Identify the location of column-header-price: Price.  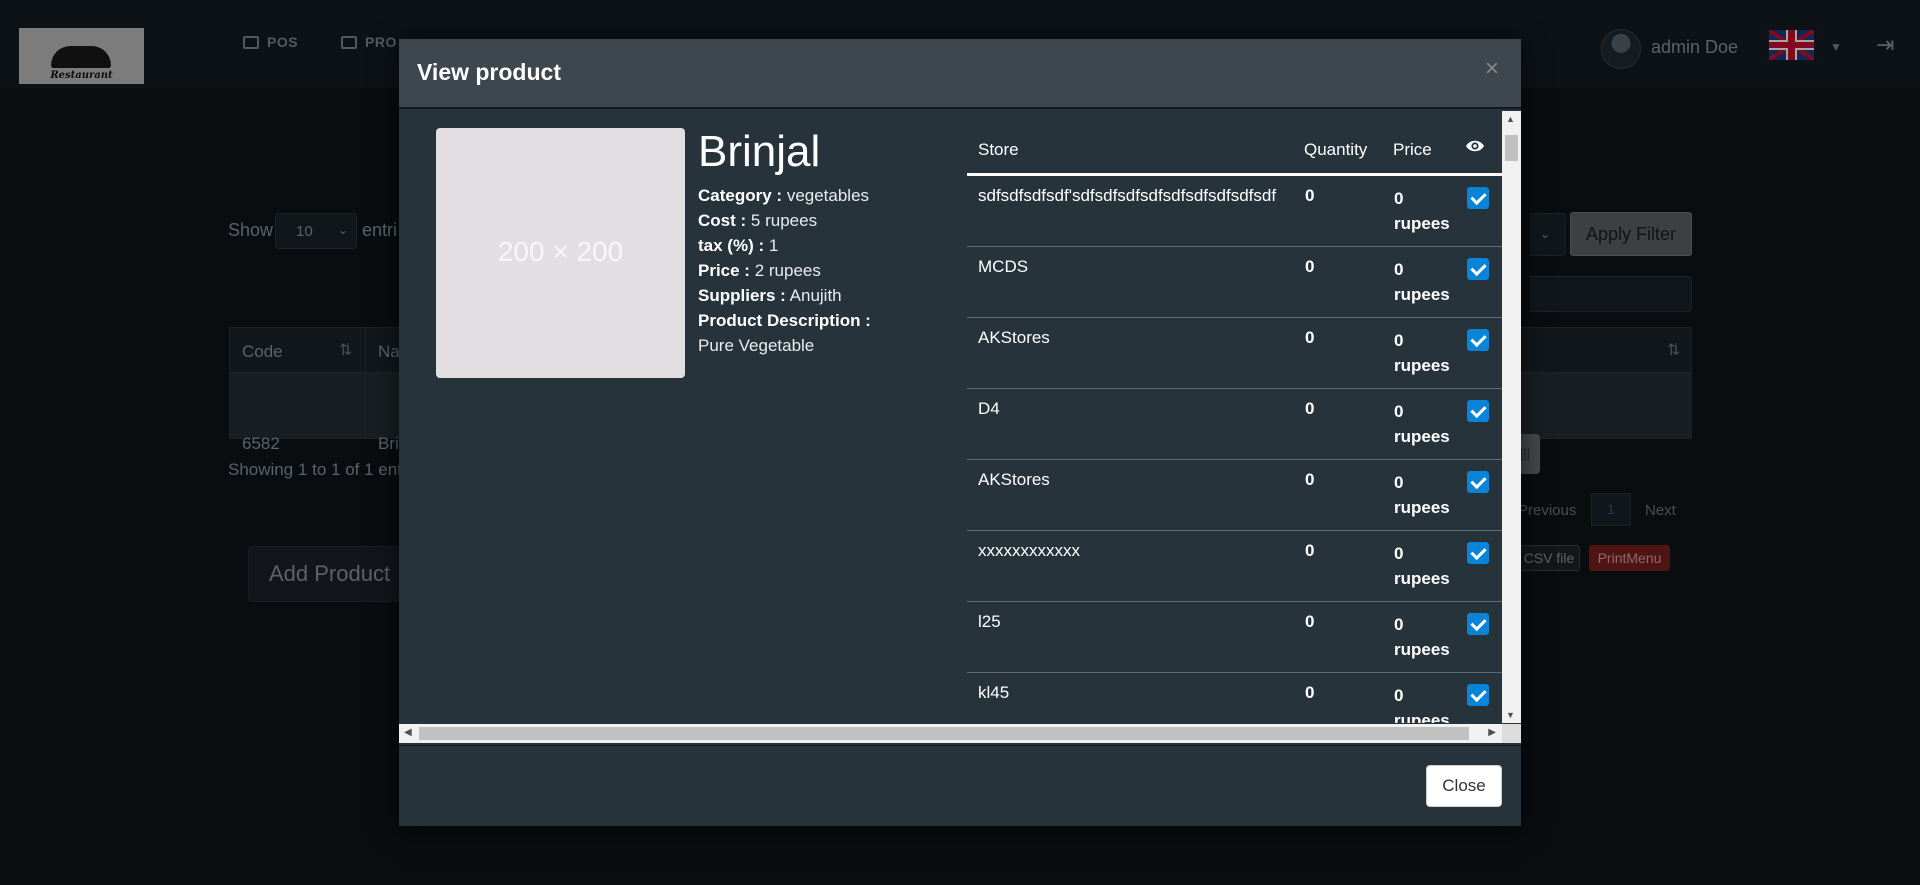
(1412, 149).